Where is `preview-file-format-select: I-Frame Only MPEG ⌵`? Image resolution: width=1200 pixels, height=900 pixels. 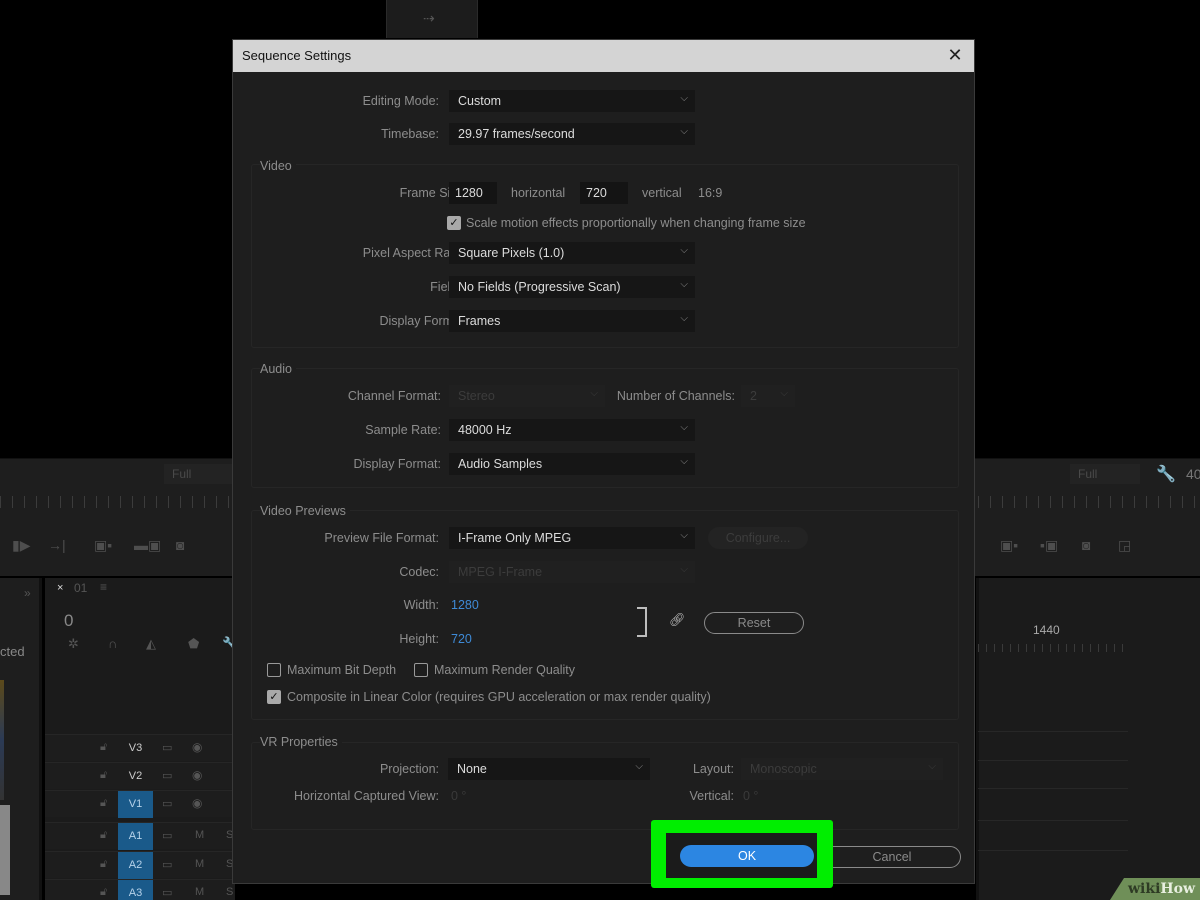 preview-file-format-select: I-Frame Only MPEG ⌵ is located at coordinates (572, 538).